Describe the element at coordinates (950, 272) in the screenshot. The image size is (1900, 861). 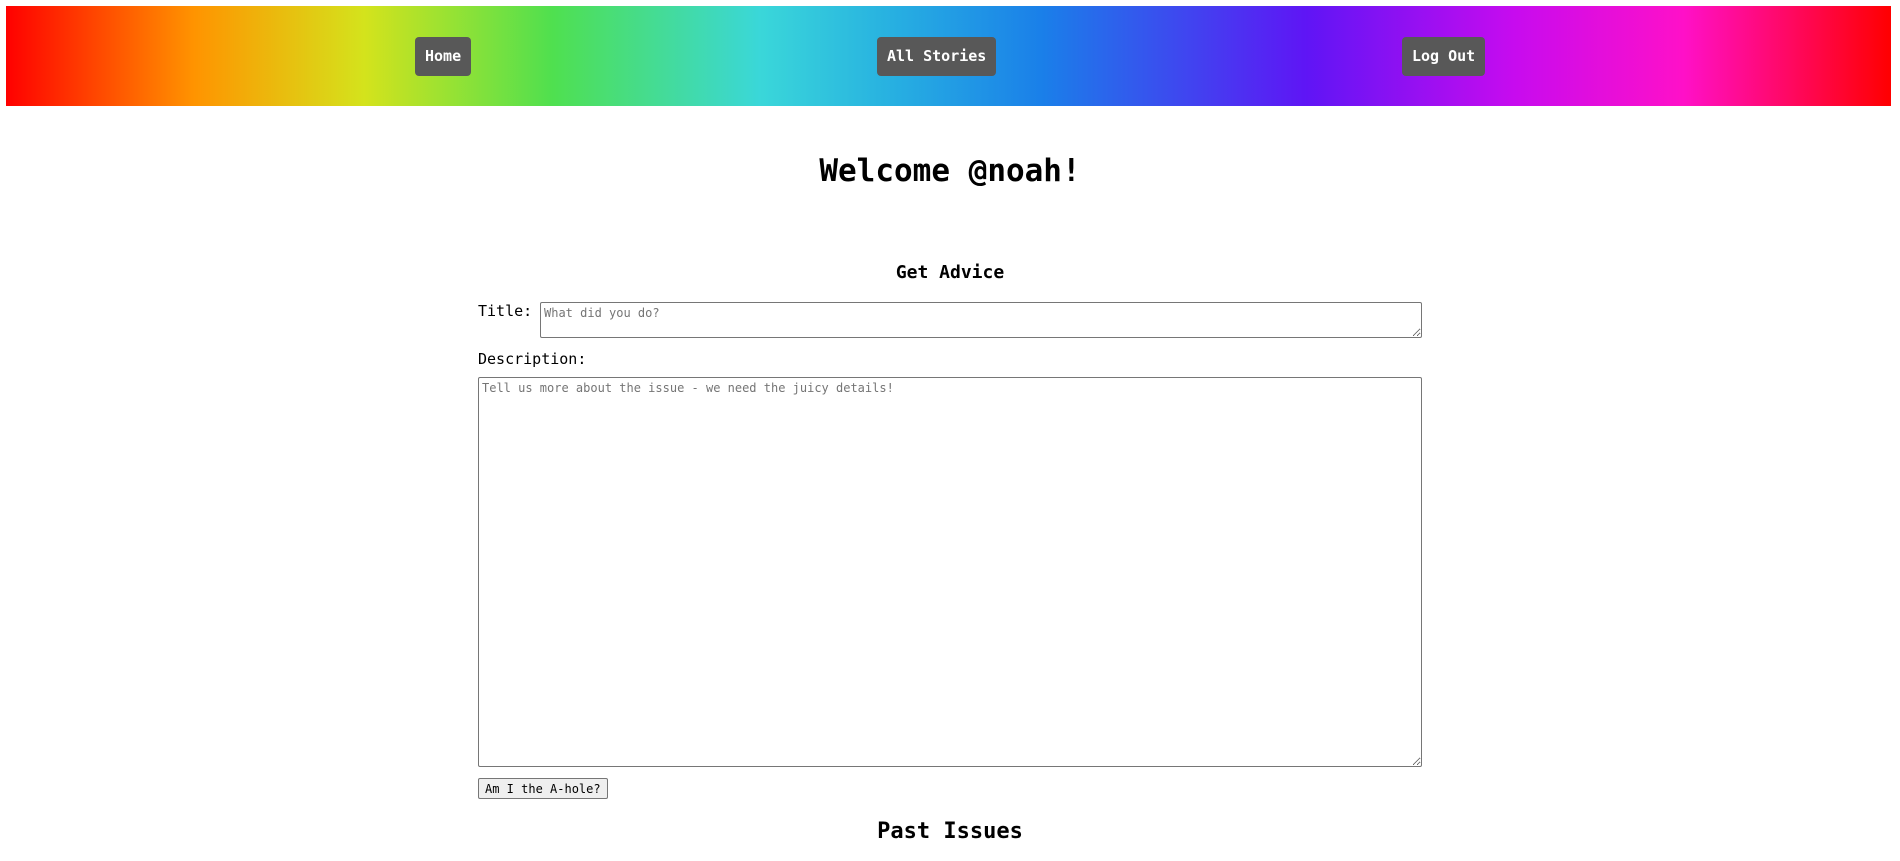
I see `get-advice-heading: Get Advice` at that location.